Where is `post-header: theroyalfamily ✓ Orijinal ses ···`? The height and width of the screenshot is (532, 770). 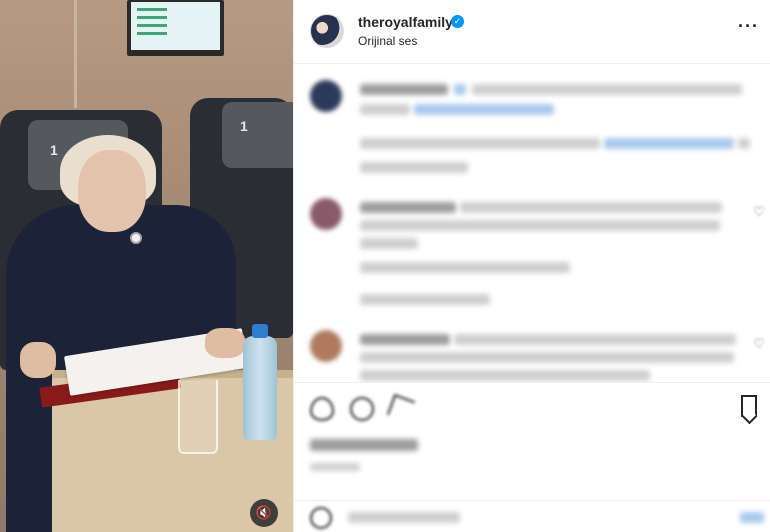
post-header: theroyalfamily ✓ Orijinal ses ··· is located at coordinates (532, 32).